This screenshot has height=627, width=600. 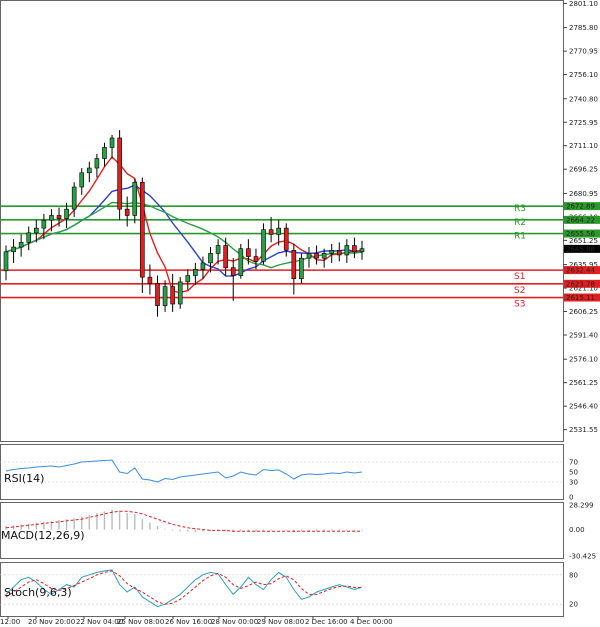 What do you see at coordinates (583, 383) in the screenshot?
I see `price-tick-label: 2561.25` at bounding box center [583, 383].